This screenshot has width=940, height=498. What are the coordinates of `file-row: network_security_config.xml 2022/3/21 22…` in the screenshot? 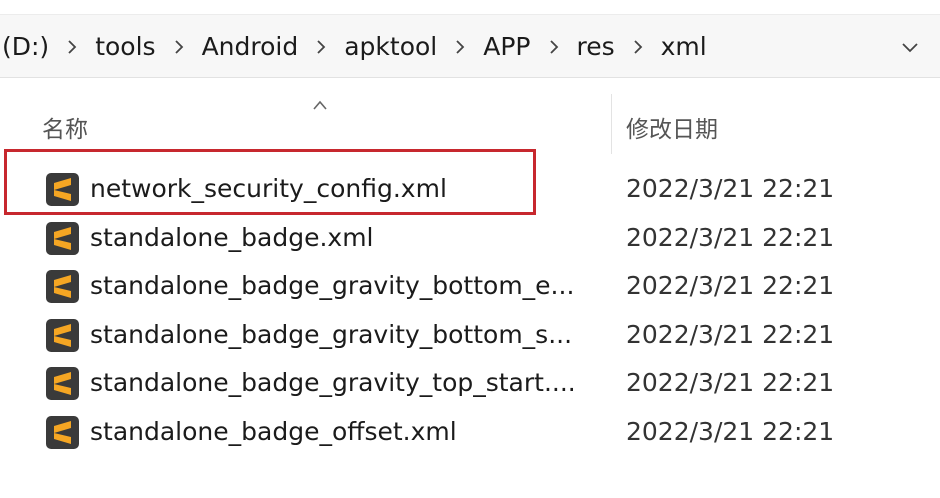 It's located at (470, 189).